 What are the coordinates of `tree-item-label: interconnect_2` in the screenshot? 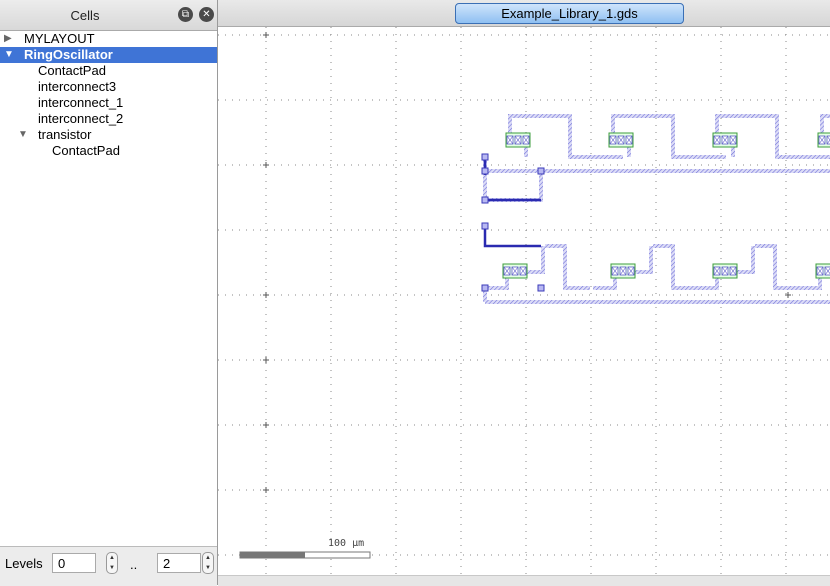 It's located at (81, 118).